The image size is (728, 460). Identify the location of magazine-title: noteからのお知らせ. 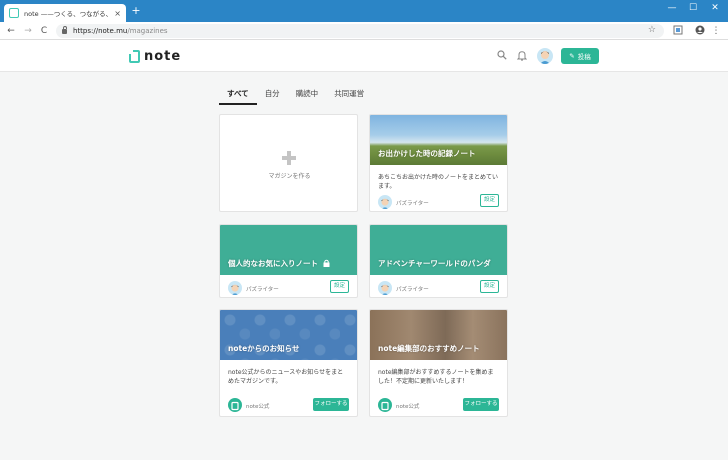
(264, 348).